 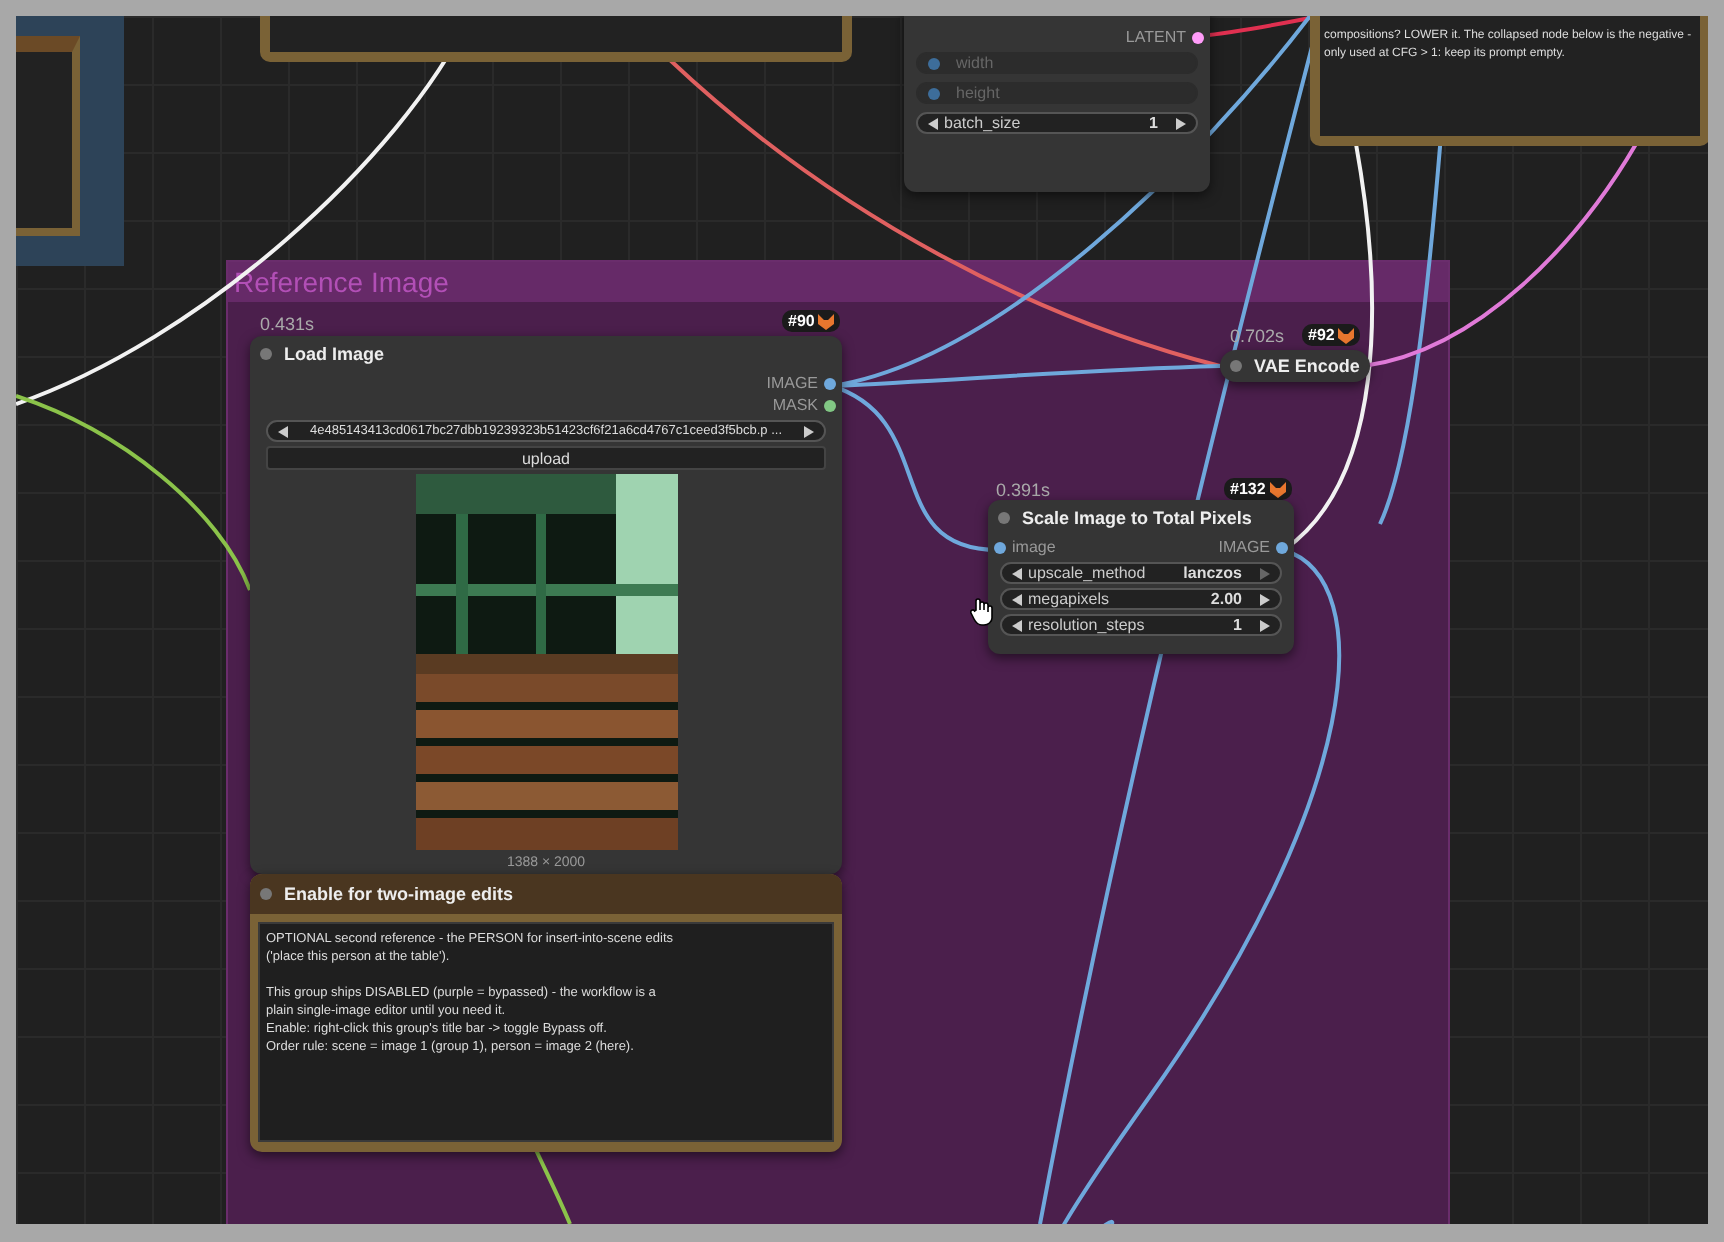 What do you see at coordinates (982, 612) in the screenshot?
I see `hand-cursor-icon` at bounding box center [982, 612].